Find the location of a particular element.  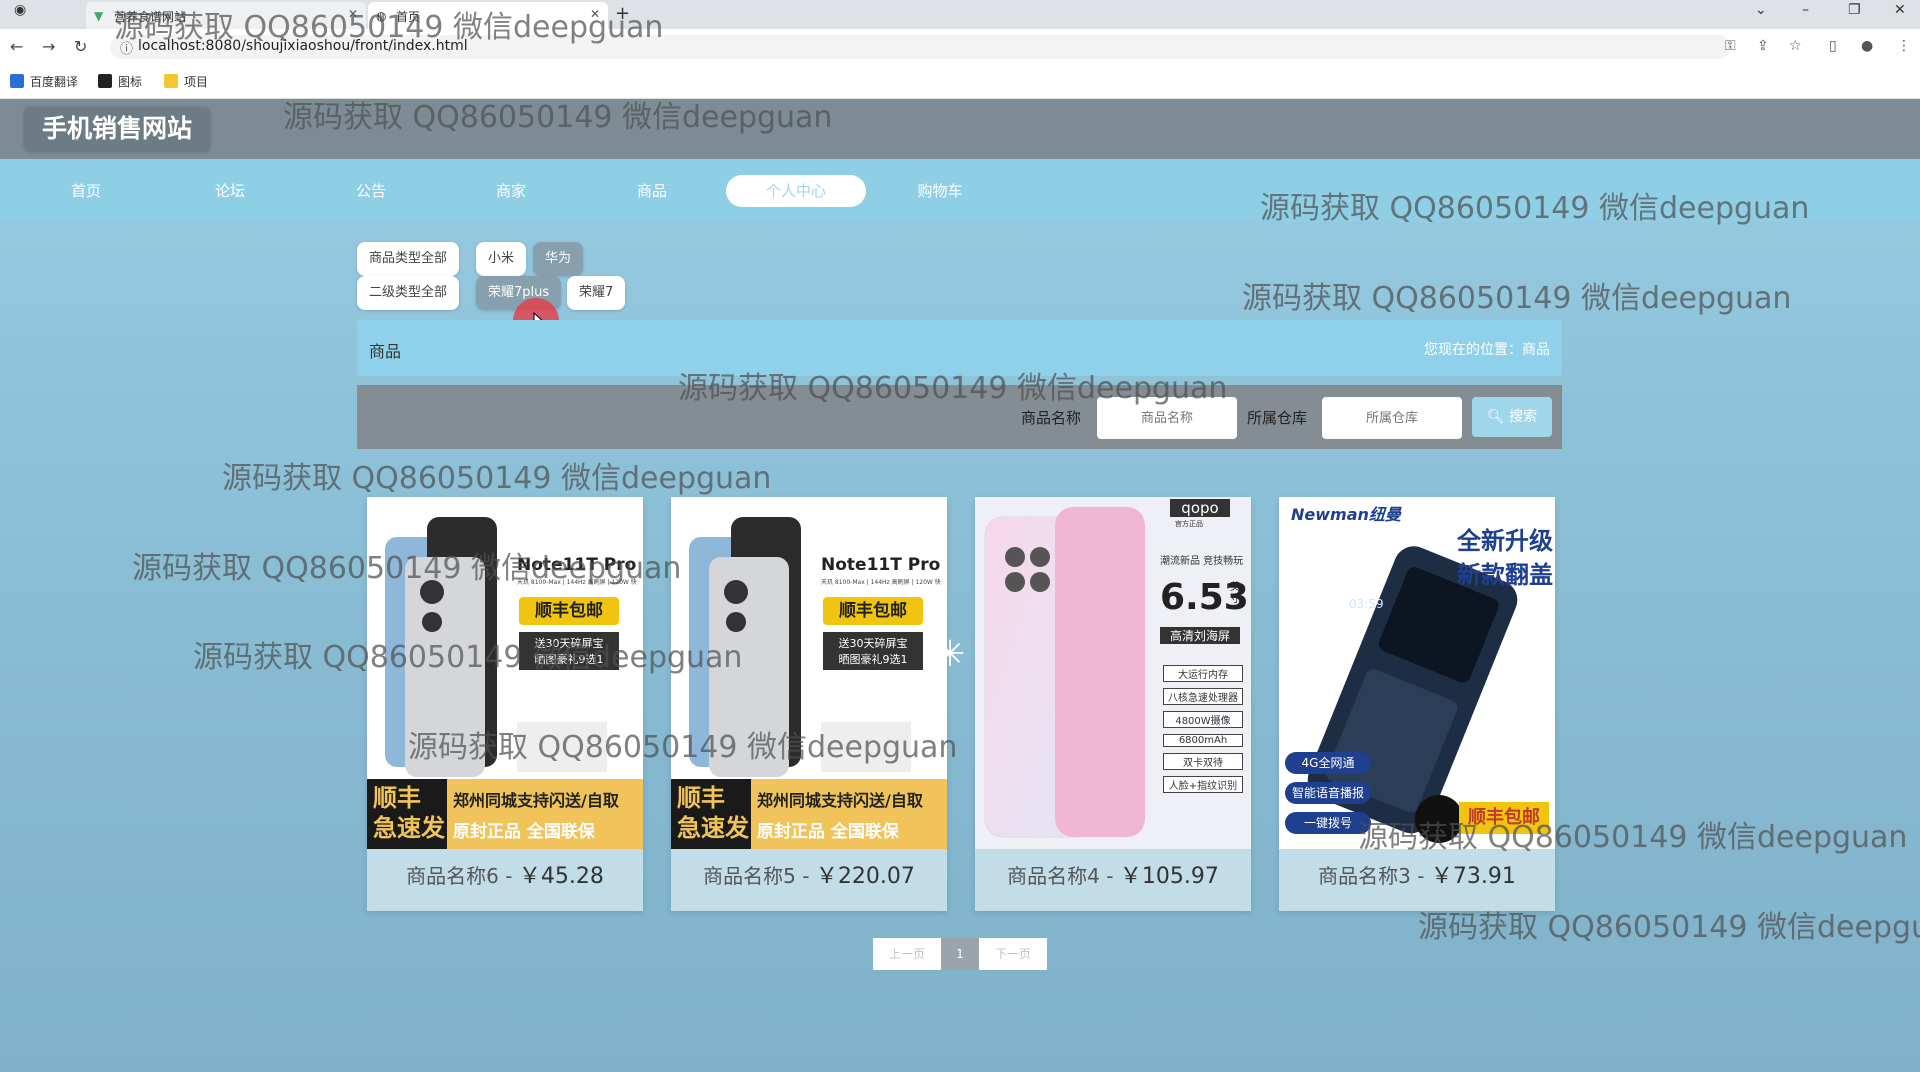

main-nav: 首页 论坛 公告 商家 商品 个人中心 购物车 is located at coordinates (960, 190).